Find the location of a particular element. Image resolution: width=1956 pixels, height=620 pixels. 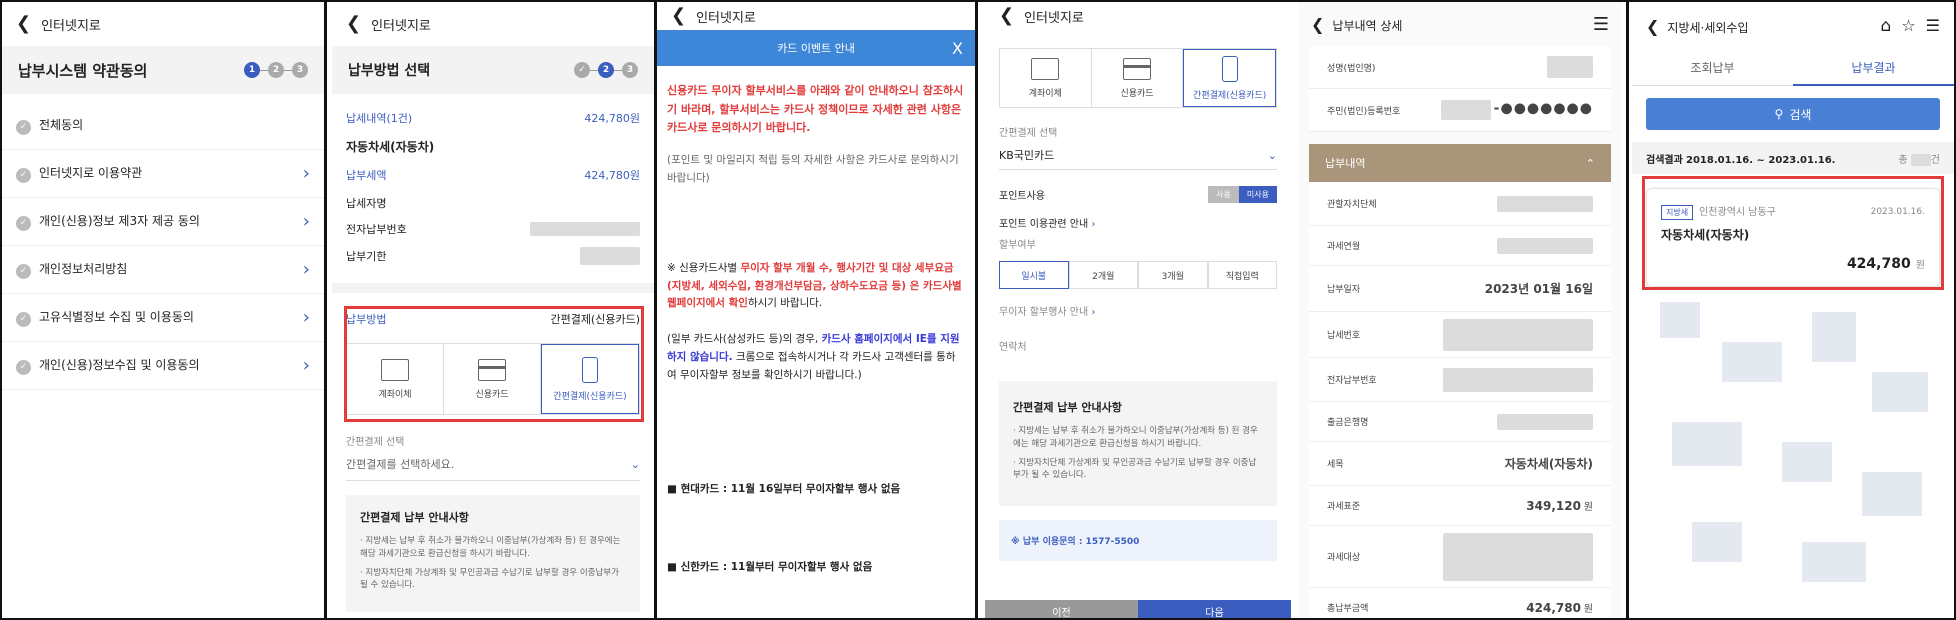

point-guide-link: 포인트 이용관련 안내 is located at coordinates (1043, 224).